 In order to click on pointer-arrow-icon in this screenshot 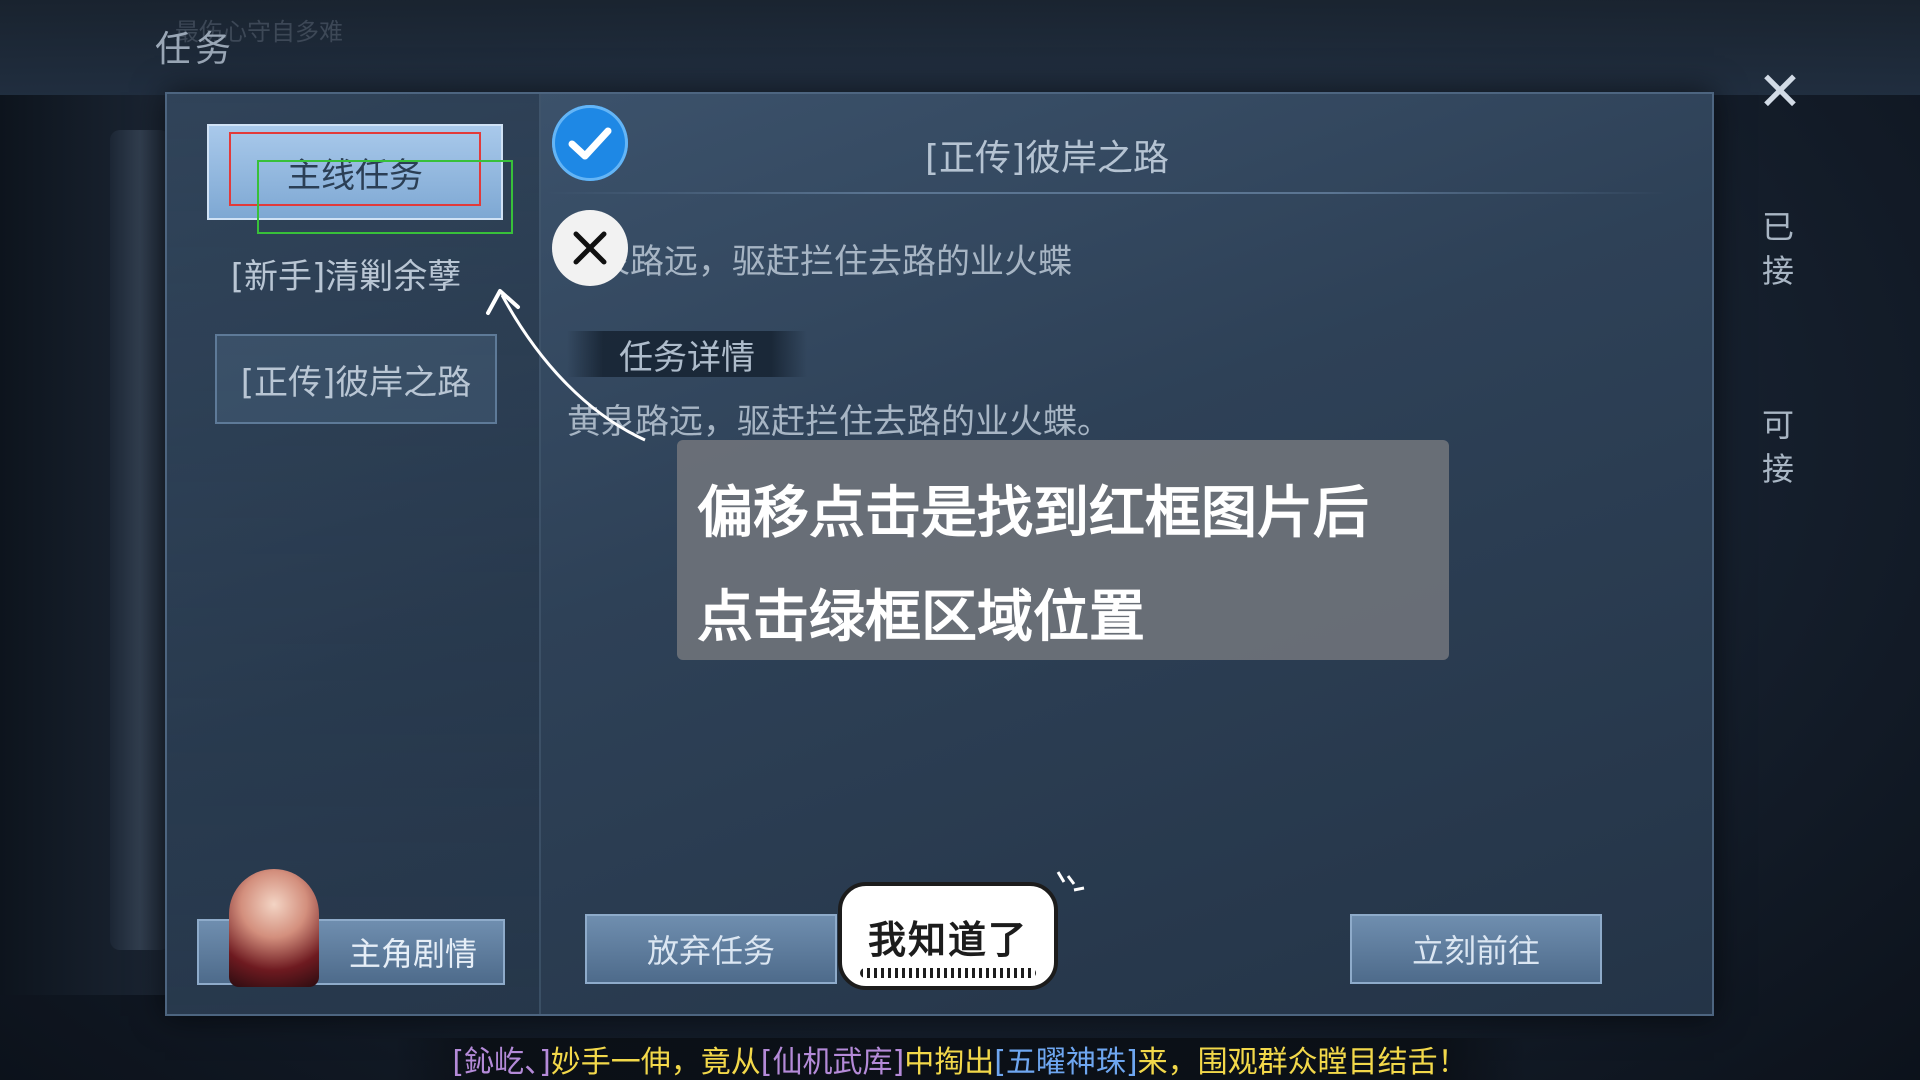, I will do `click(566, 365)`.